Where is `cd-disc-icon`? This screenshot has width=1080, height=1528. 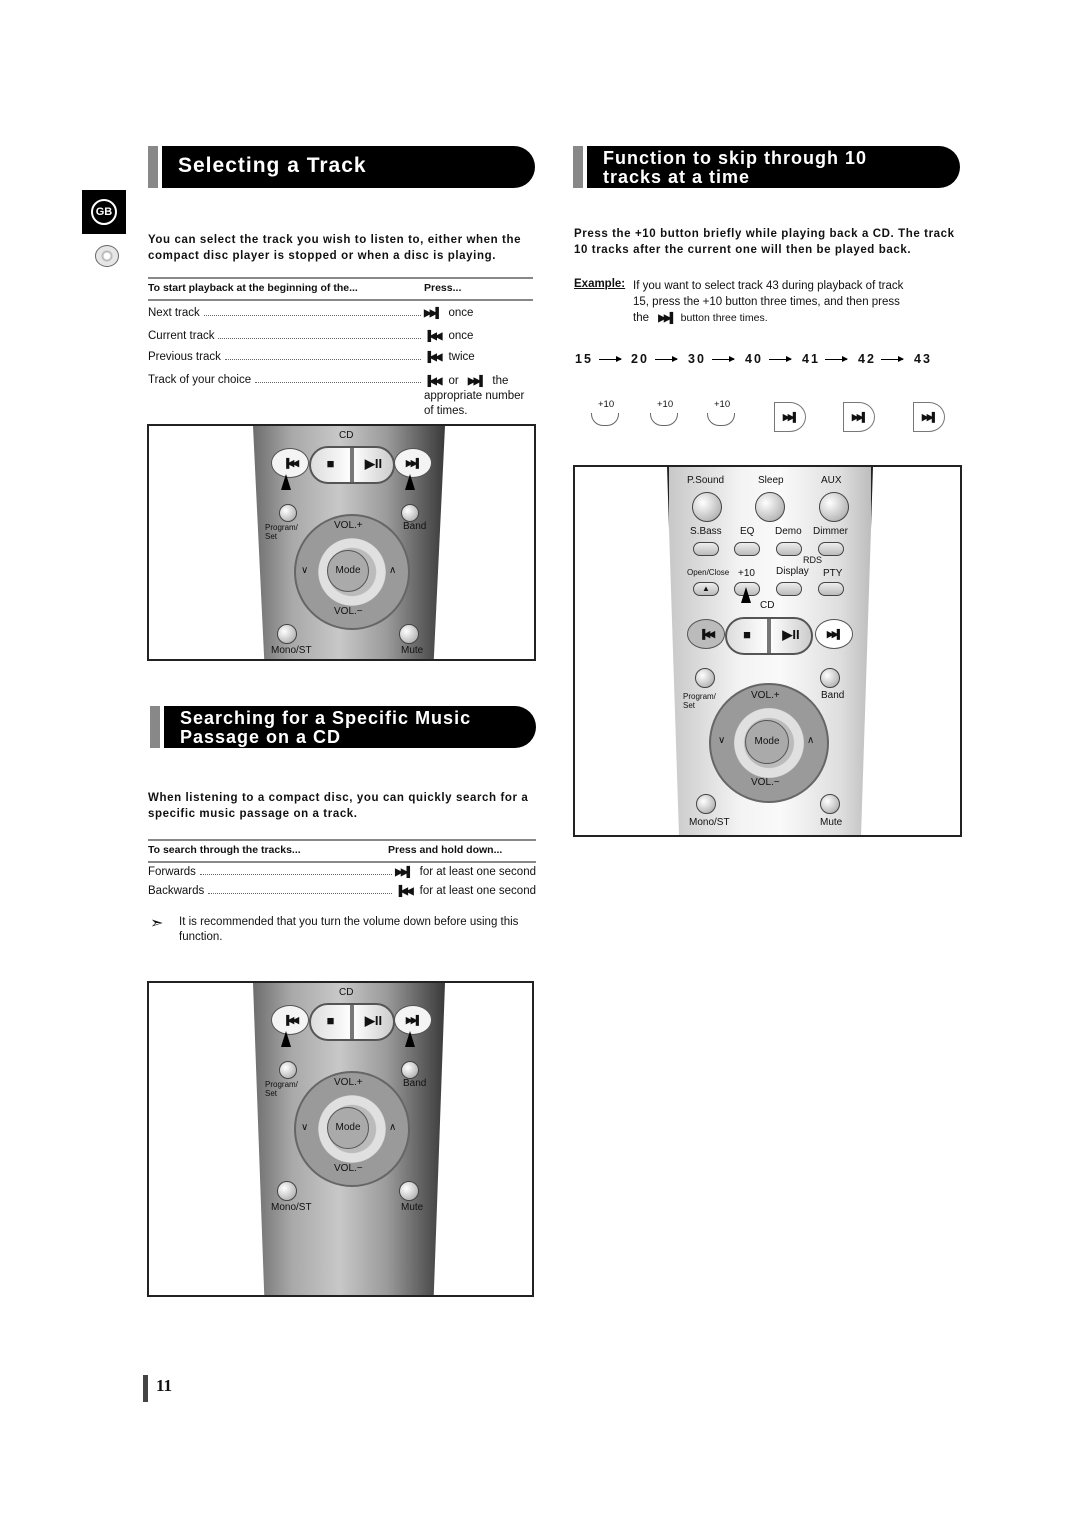 cd-disc-icon is located at coordinates (107, 256).